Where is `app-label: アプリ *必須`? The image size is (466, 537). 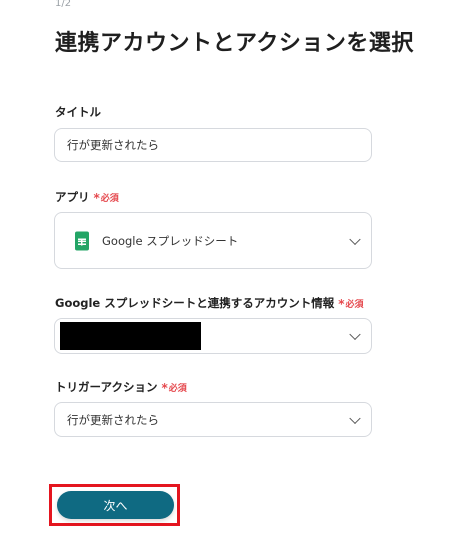
app-label: アプリ *必須 is located at coordinates (87, 197).